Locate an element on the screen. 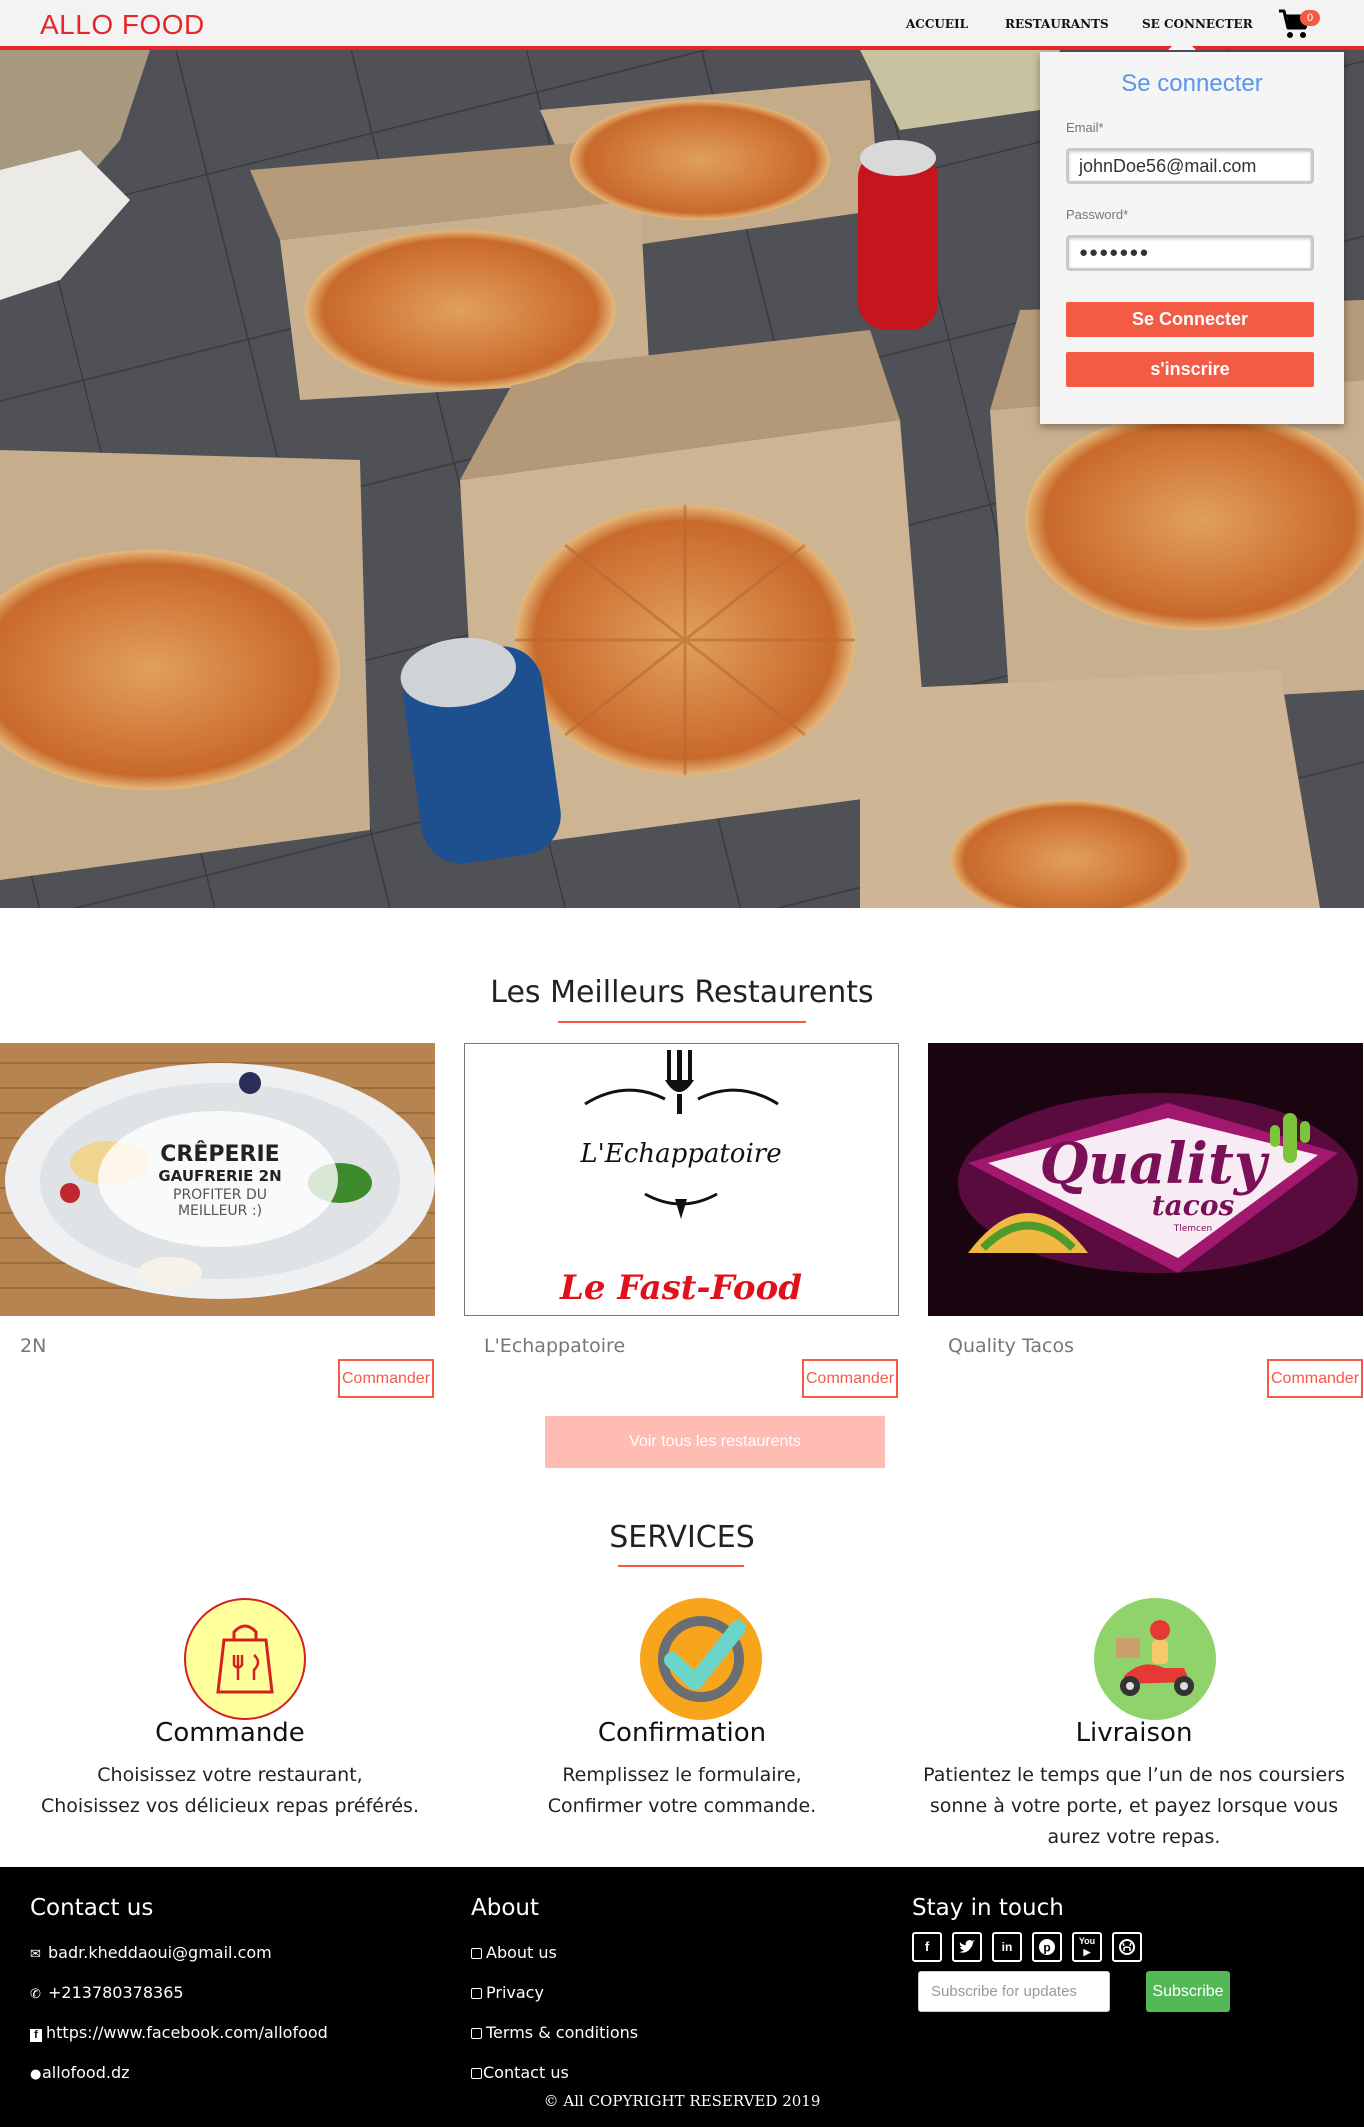 Image resolution: width=1364 pixels, height=2127 pixels. service-title-commande: Commande is located at coordinates (230, 1733).